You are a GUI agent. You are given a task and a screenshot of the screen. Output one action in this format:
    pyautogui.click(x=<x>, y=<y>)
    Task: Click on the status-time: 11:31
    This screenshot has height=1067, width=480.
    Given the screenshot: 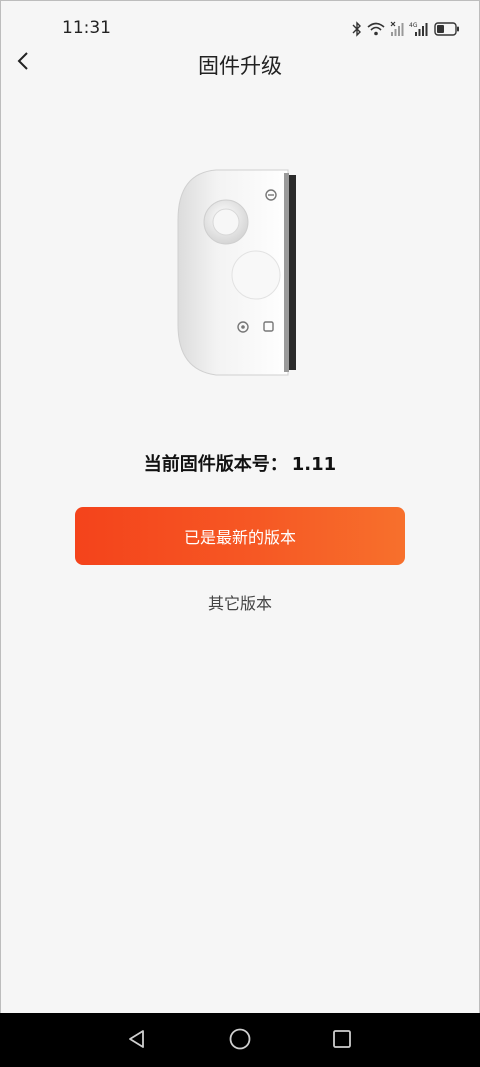 What is the action you would take?
    pyautogui.click(x=86, y=28)
    